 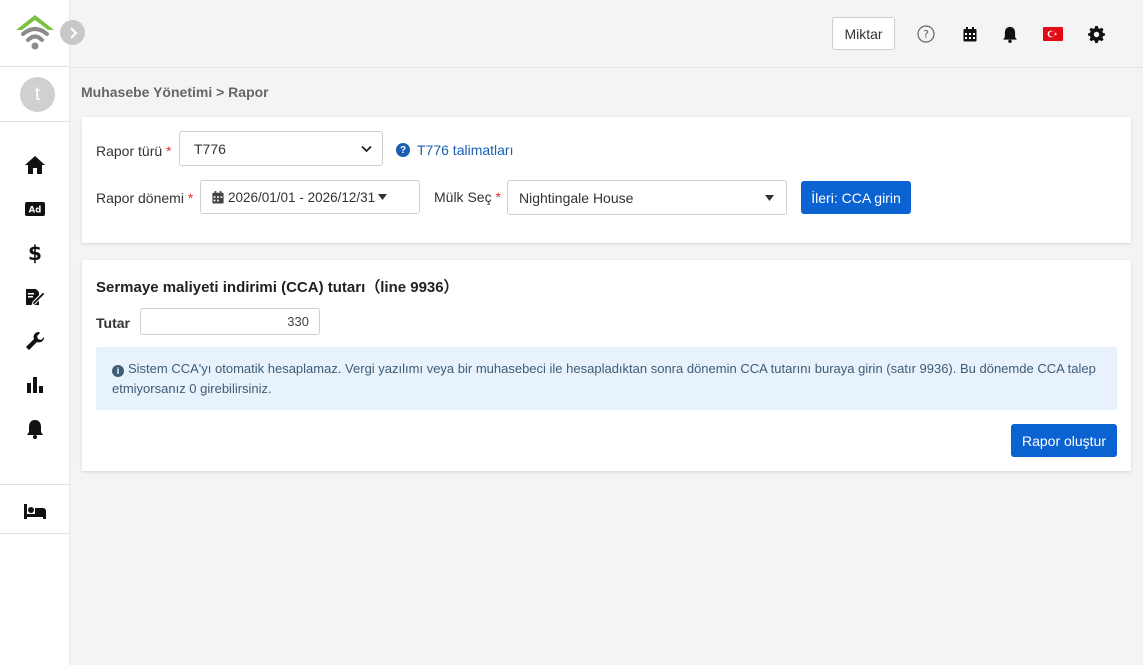 What do you see at coordinates (606, 34) in the screenshot?
I see `top-header: Miktar ?` at bounding box center [606, 34].